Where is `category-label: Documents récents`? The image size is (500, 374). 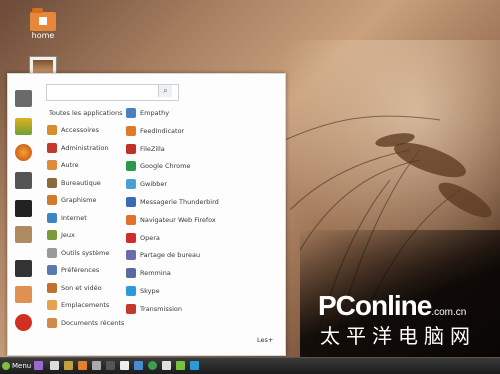 category-label: Documents récents is located at coordinates (93, 322).